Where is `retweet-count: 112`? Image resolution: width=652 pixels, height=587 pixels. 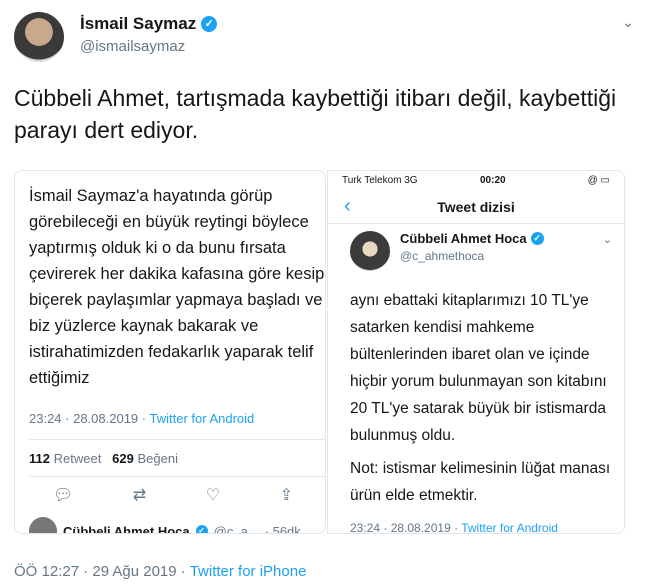 retweet-count: 112 is located at coordinates (39, 458).